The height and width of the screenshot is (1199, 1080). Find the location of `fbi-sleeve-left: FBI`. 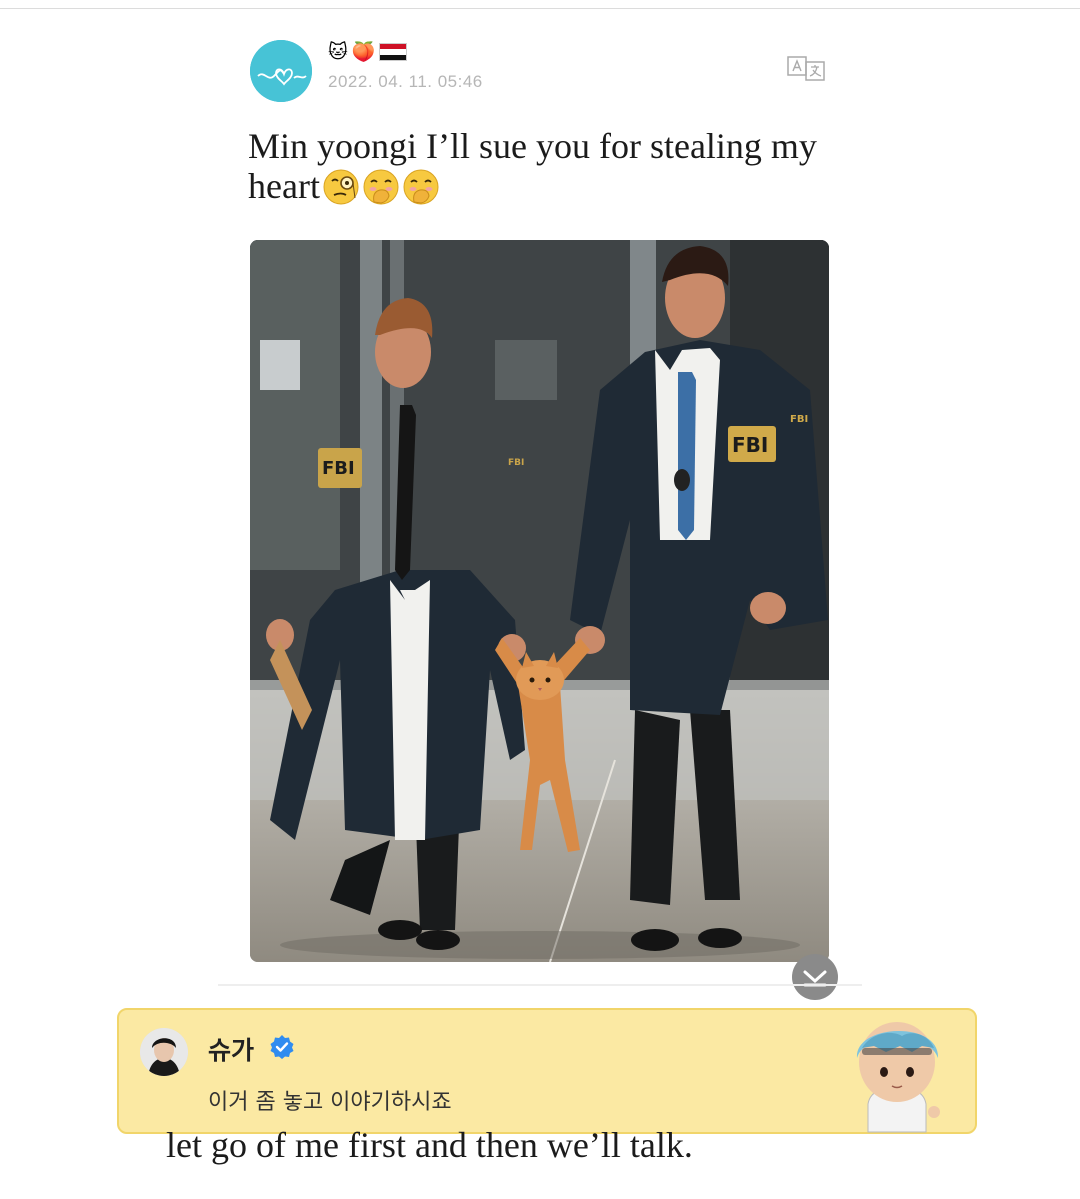

fbi-sleeve-left: FBI is located at coordinates (516, 463).